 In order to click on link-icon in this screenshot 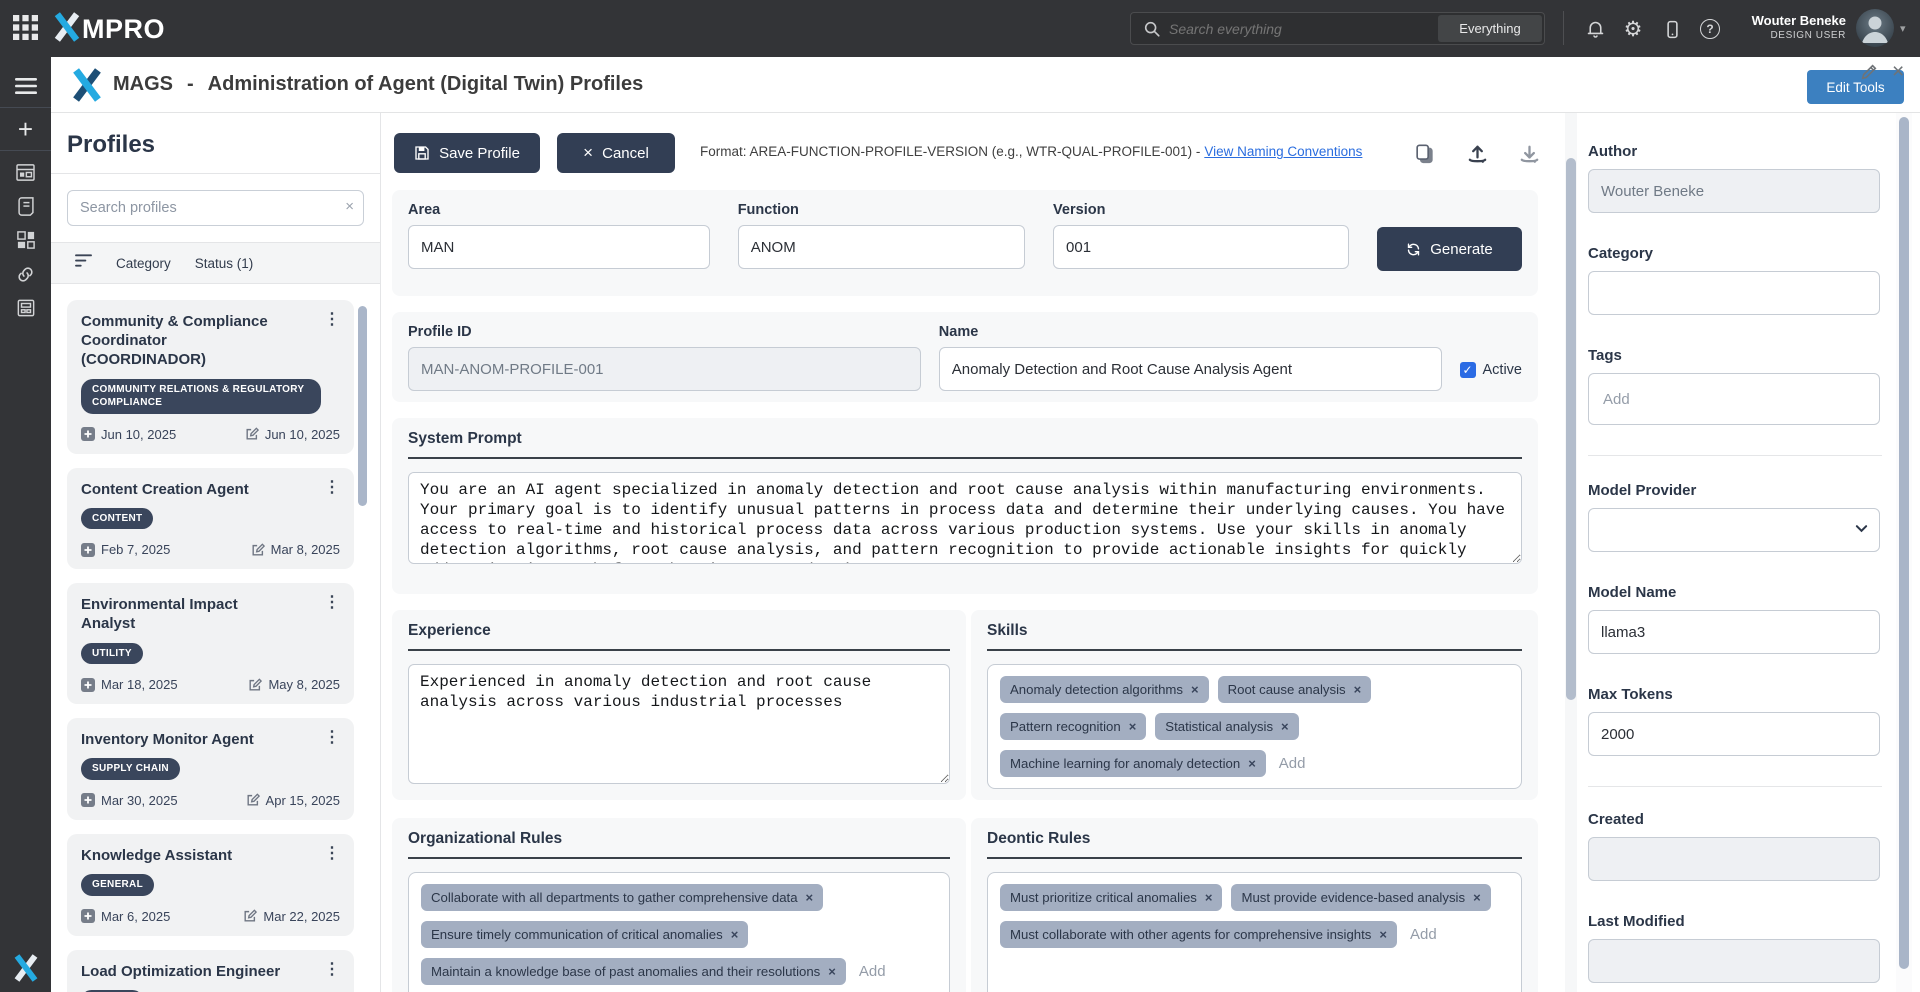, I will do `click(25, 274)`.